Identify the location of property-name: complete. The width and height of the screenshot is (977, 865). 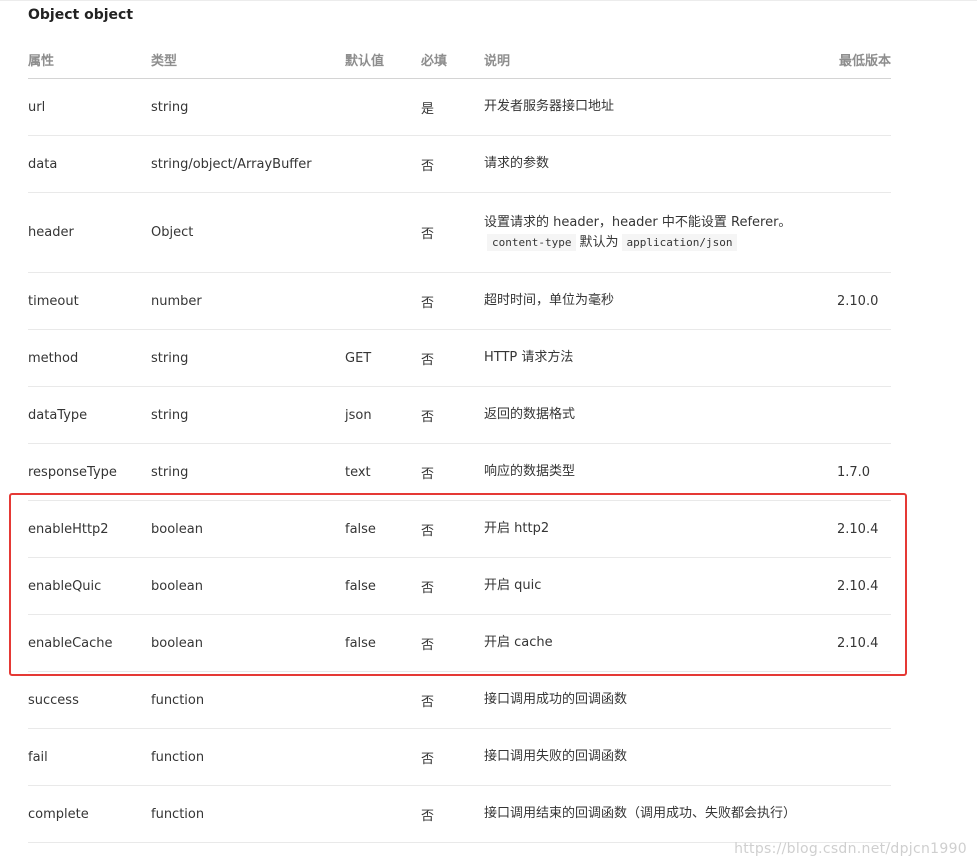
(89, 814).